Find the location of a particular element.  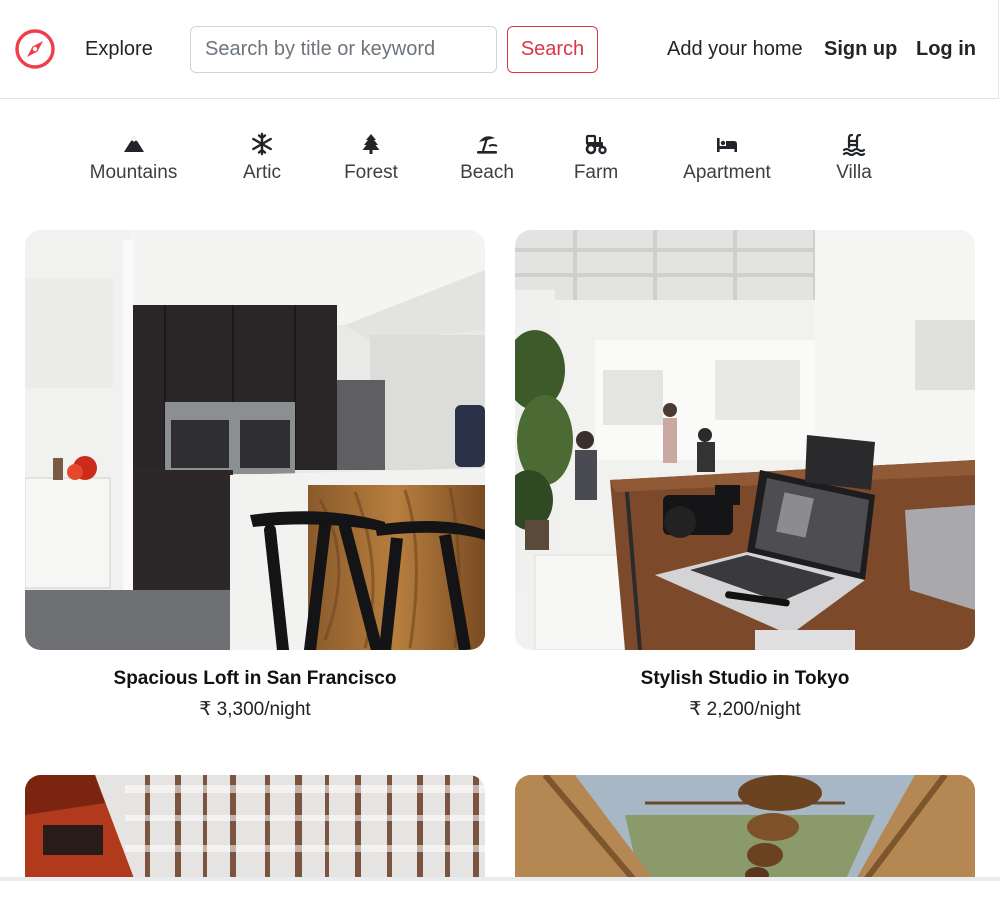

pool-icon is located at coordinates (854, 144).